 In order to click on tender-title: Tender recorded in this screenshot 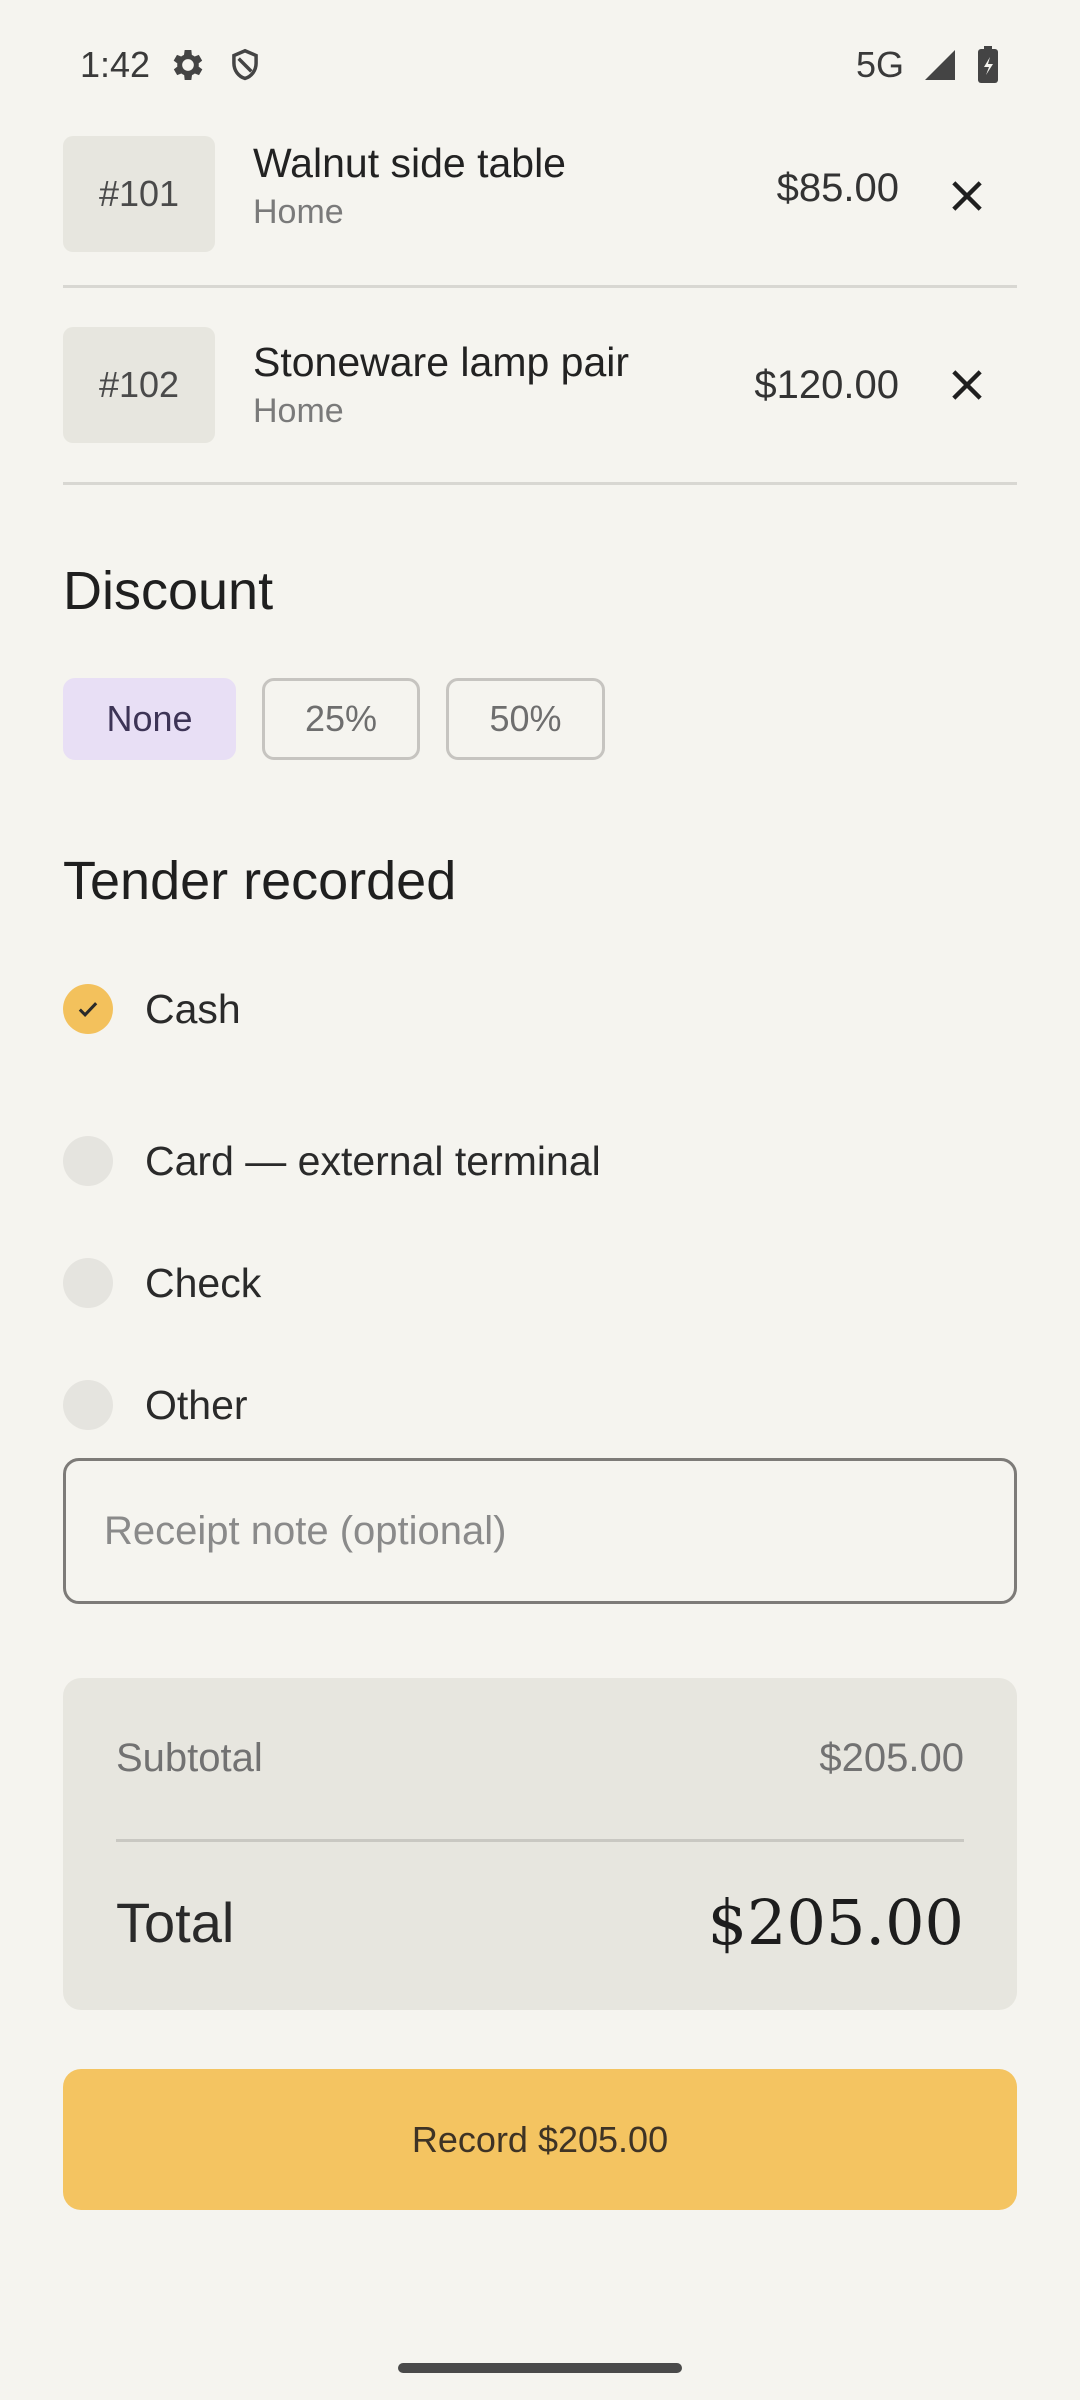, I will do `click(260, 881)`.